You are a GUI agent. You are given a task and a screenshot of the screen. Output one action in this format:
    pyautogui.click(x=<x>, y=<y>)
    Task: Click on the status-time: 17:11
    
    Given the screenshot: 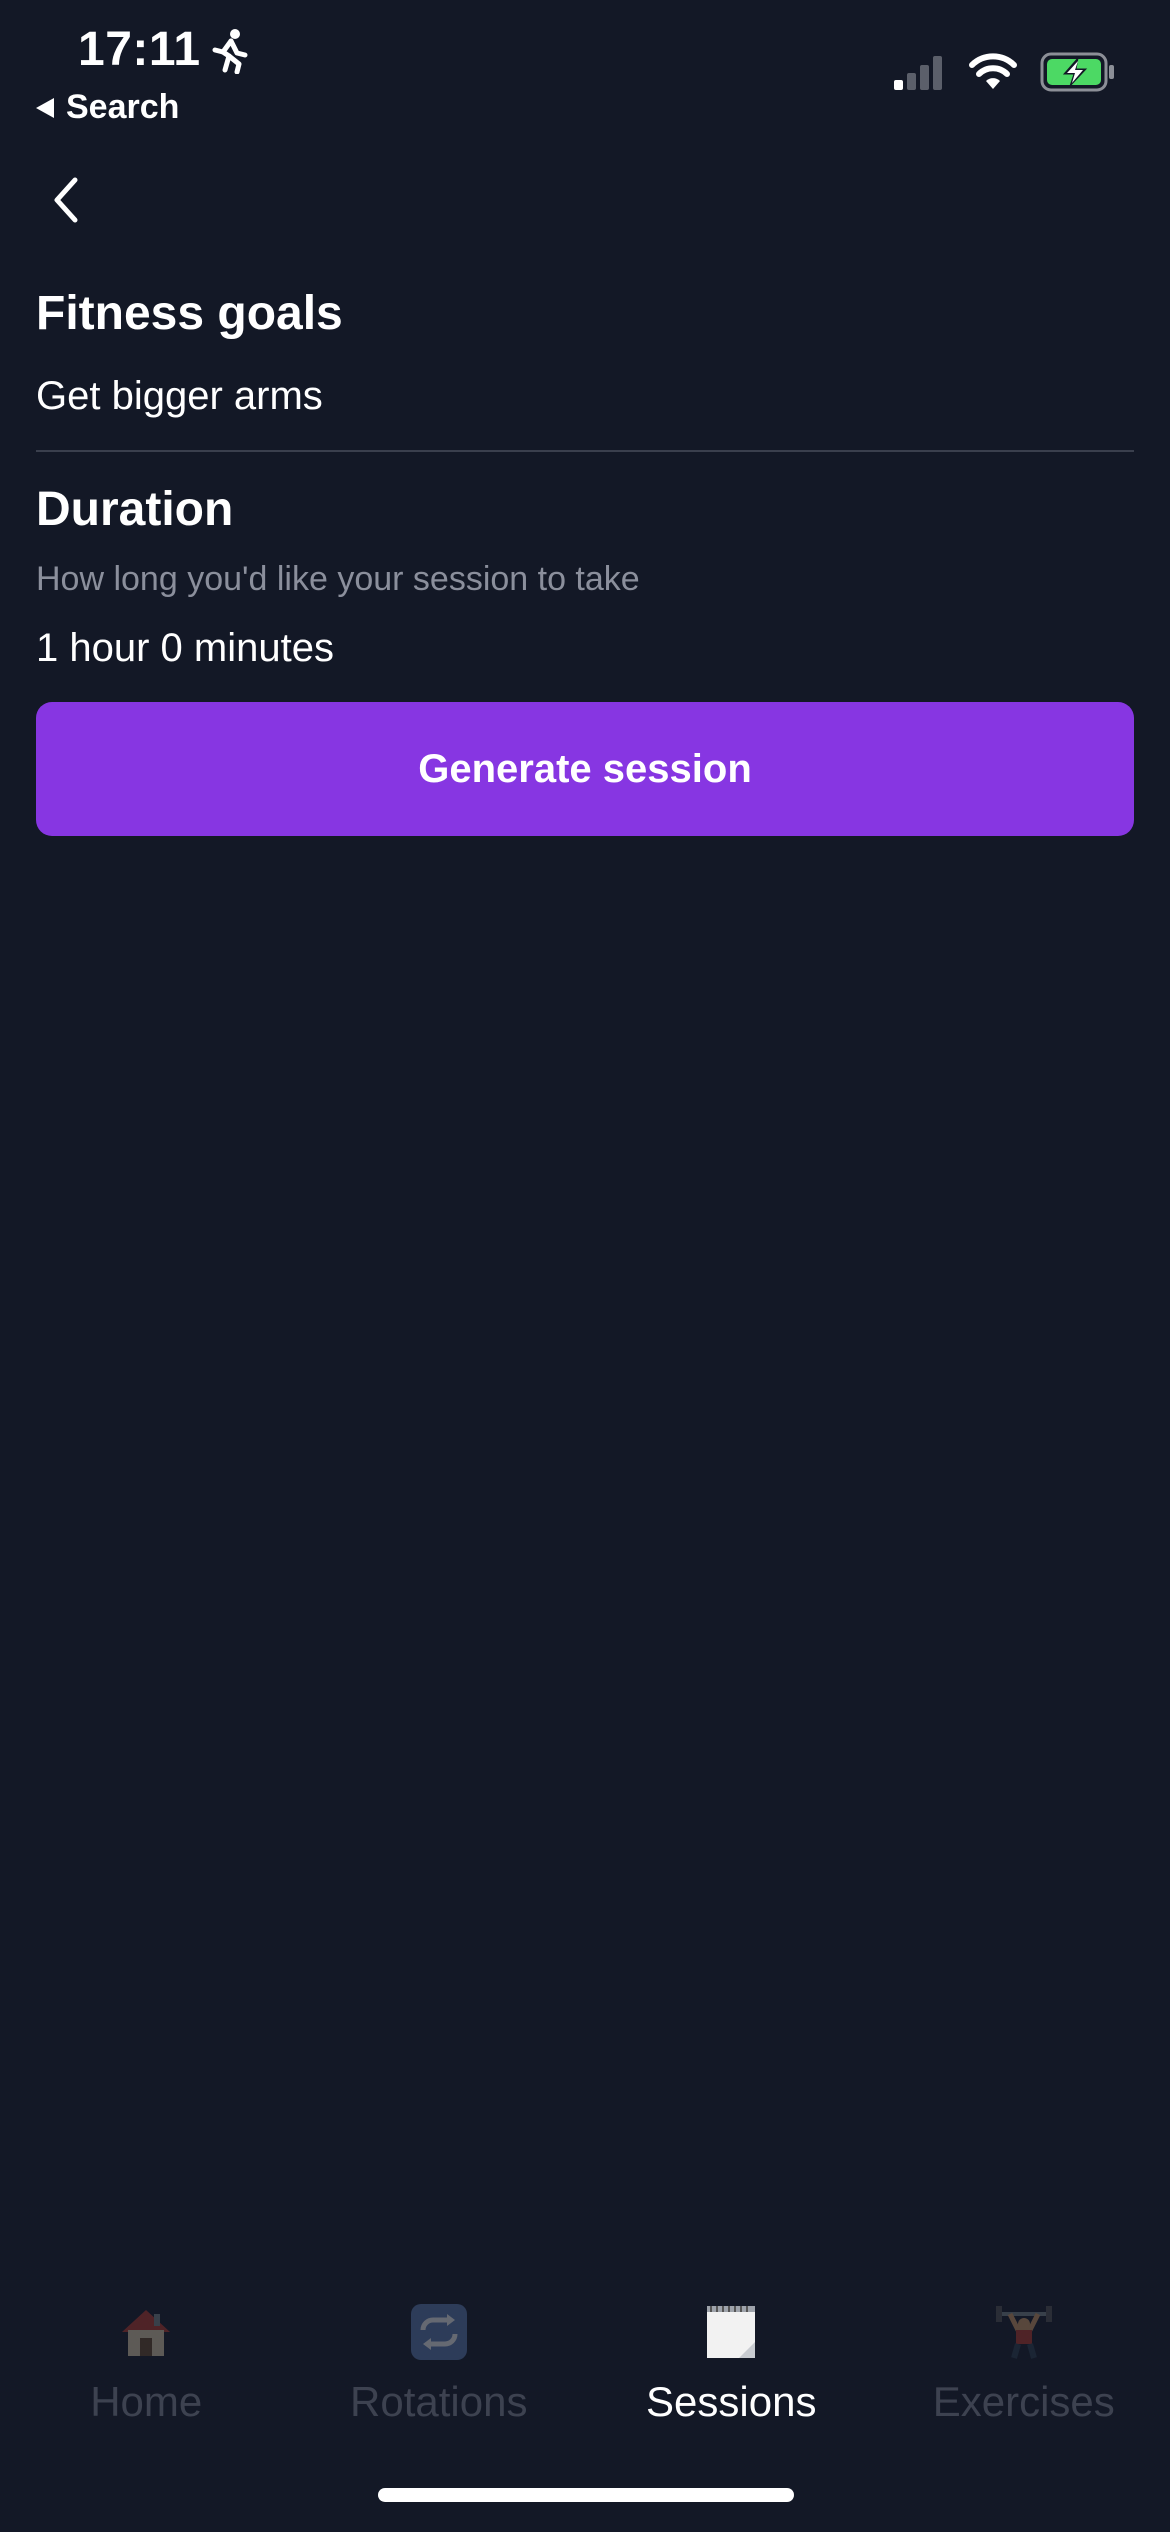 What is the action you would take?
    pyautogui.click(x=163, y=49)
    